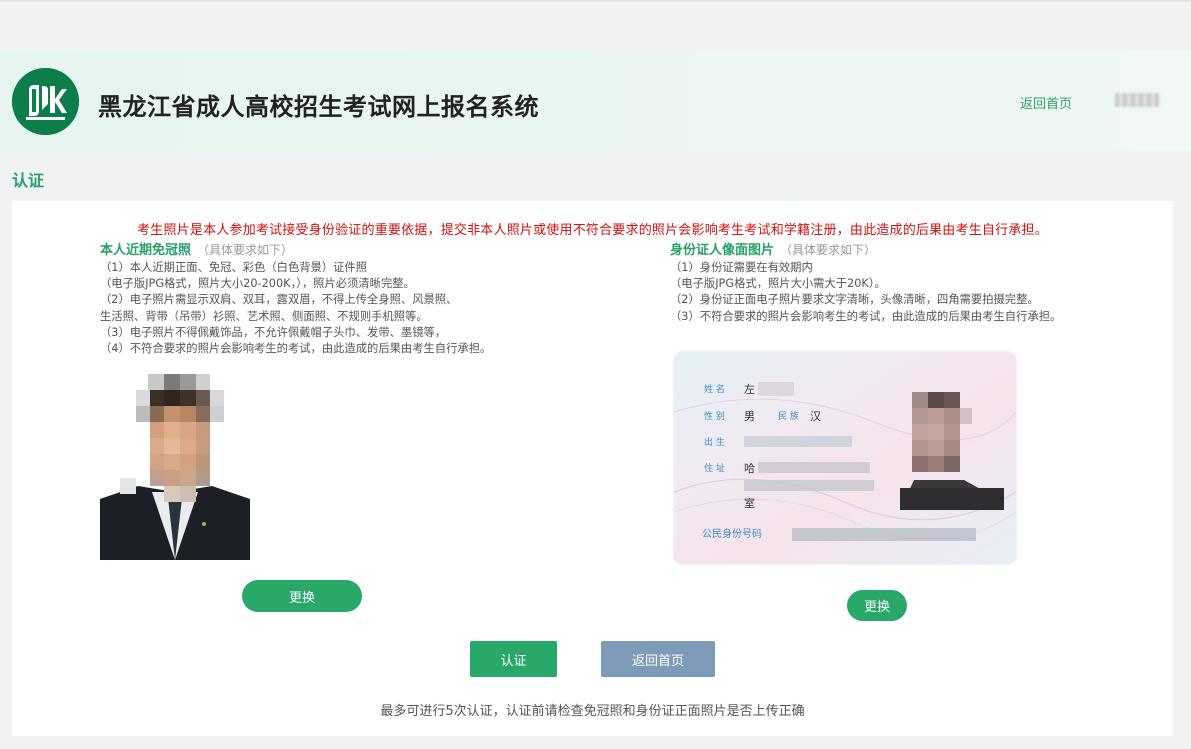 Image resolution: width=1191 pixels, height=749 pixels. I want to click on idcard-title: 身份证人像面图片, so click(722, 250).